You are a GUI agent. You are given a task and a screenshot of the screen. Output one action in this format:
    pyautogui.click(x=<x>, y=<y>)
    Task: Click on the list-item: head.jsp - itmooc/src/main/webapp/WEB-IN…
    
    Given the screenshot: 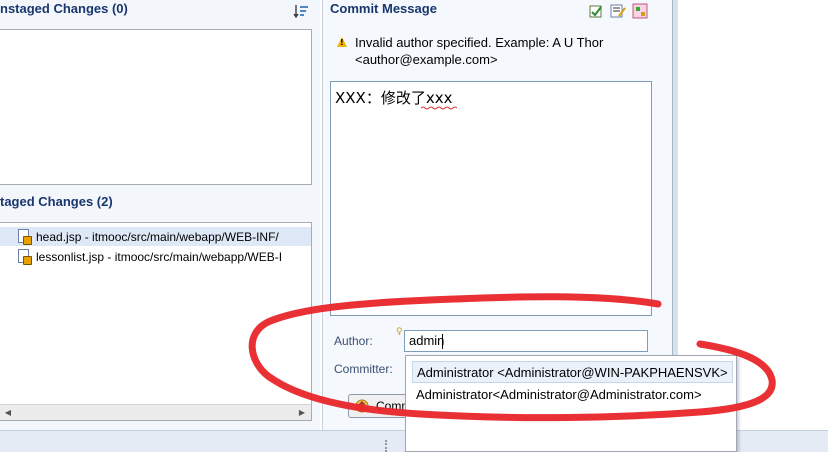 What is the action you would take?
    pyautogui.click(x=155, y=236)
    